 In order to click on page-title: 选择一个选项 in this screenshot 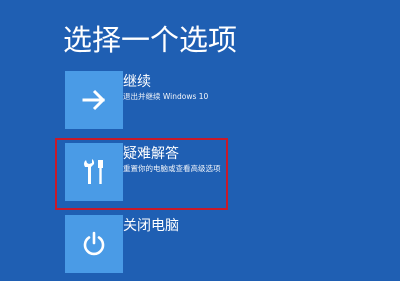, I will do `click(150, 40)`.